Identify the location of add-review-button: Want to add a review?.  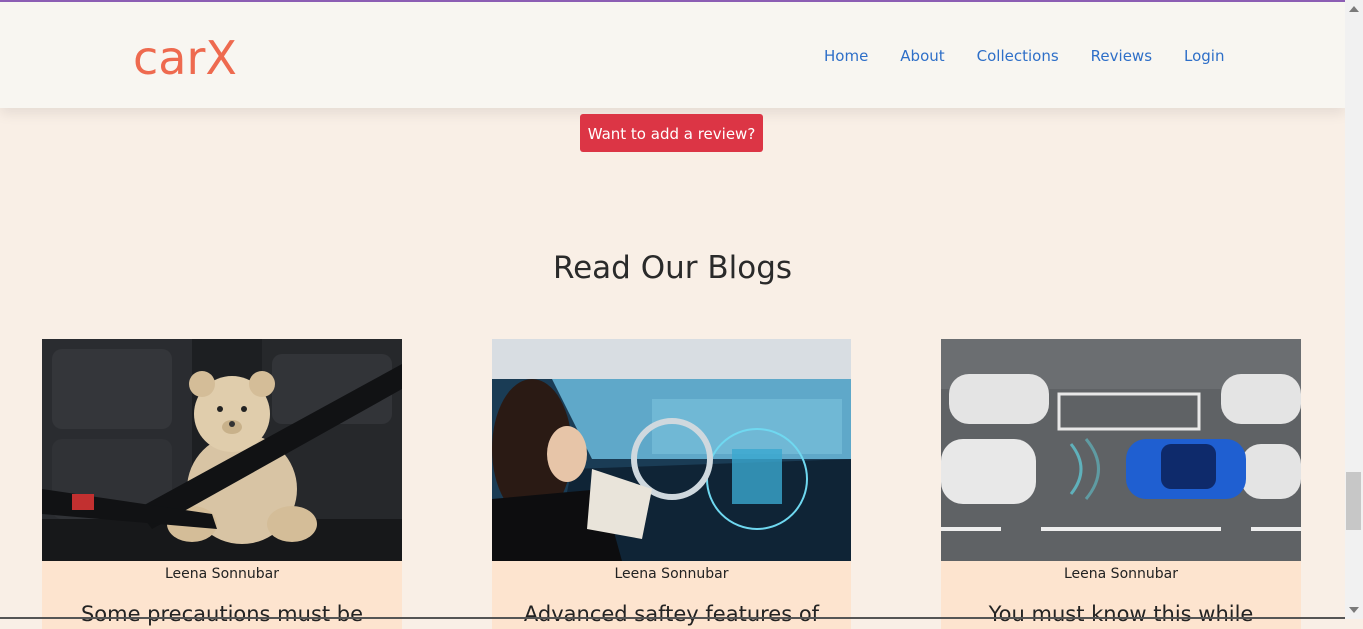
(671, 133).